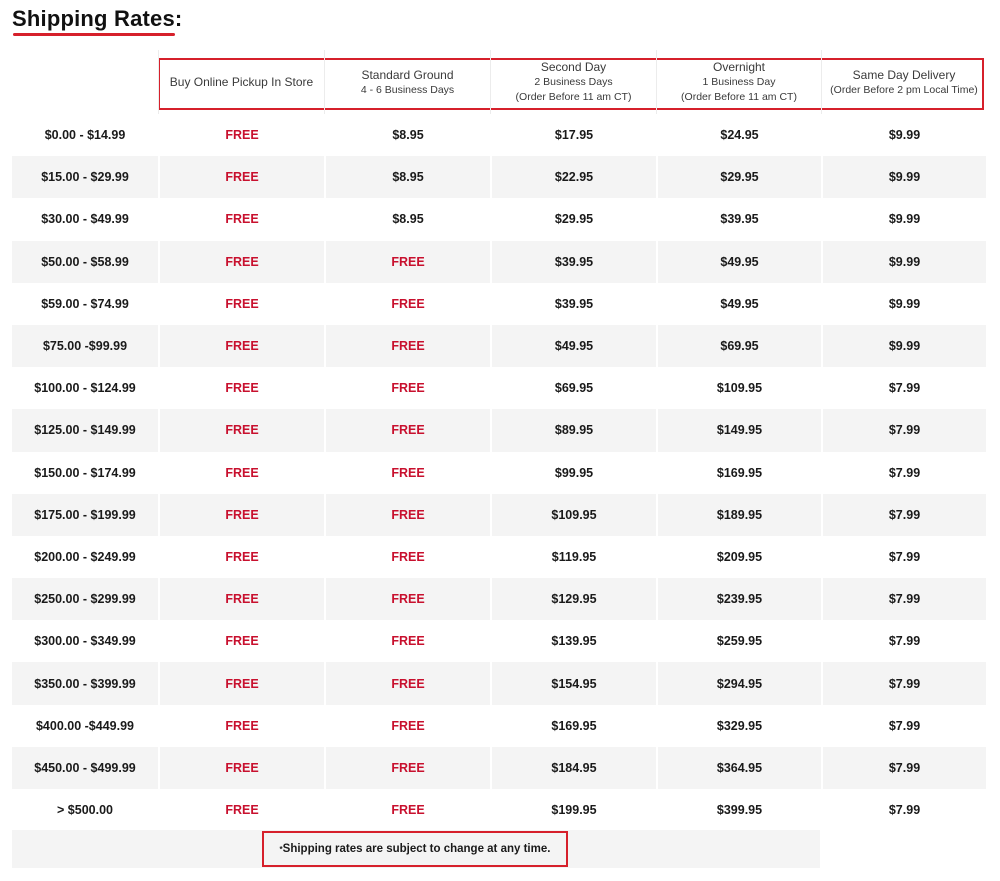 The height and width of the screenshot is (881, 1000). Describe the element at coordinates (573, 261) in the screenshot. I see `second-day-rate-cell: $39.95` at that location.